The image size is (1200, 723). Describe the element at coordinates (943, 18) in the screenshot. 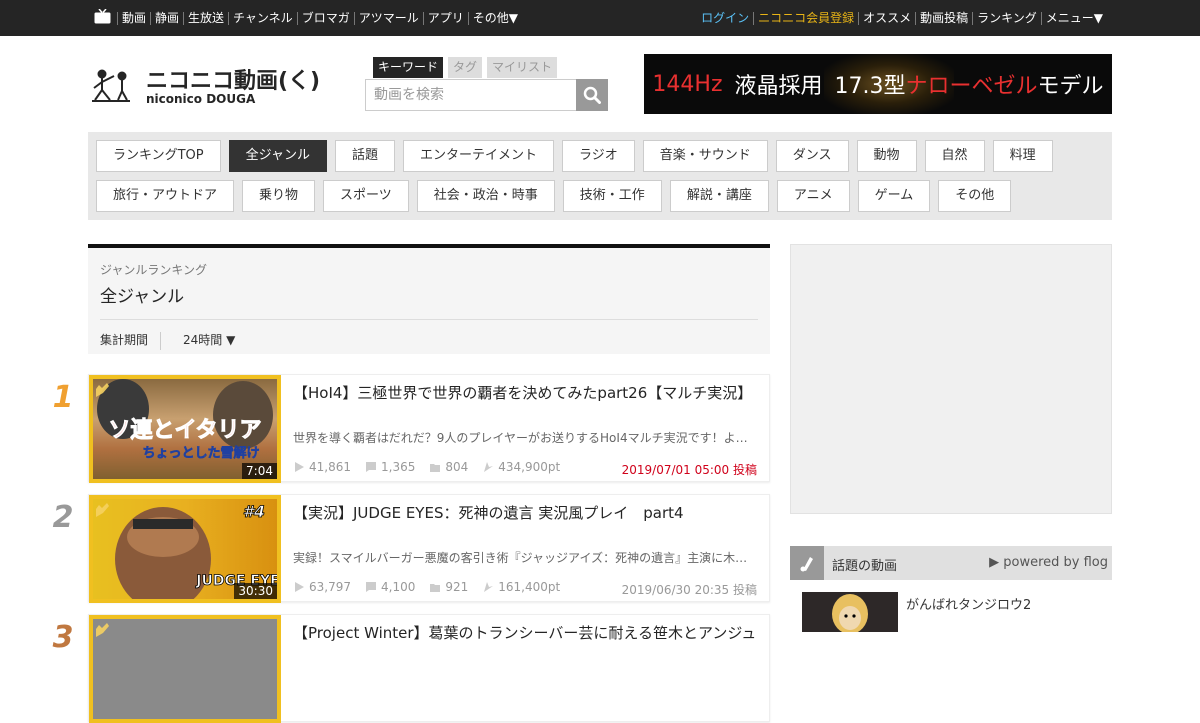

I see `nav-upload: 動画投稿` at that location.